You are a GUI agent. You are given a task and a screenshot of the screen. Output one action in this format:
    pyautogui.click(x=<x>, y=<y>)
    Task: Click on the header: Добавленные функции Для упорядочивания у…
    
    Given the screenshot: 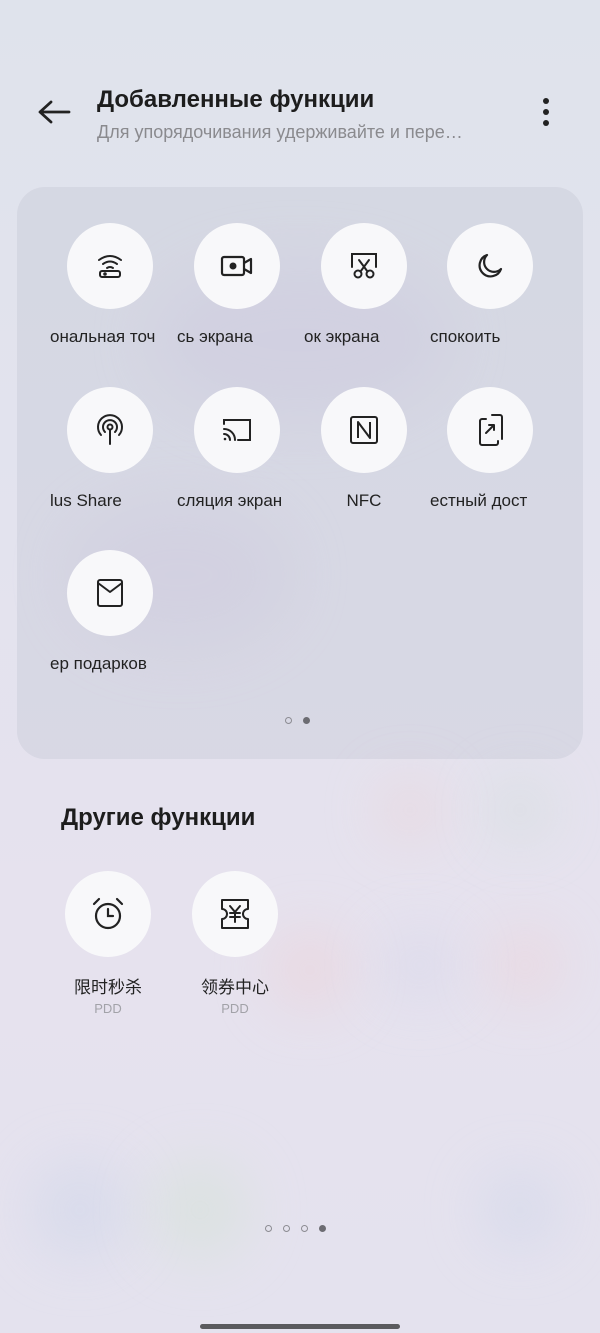 What is the action you would take?
    pyautogui.click(x=300, y=115)
    